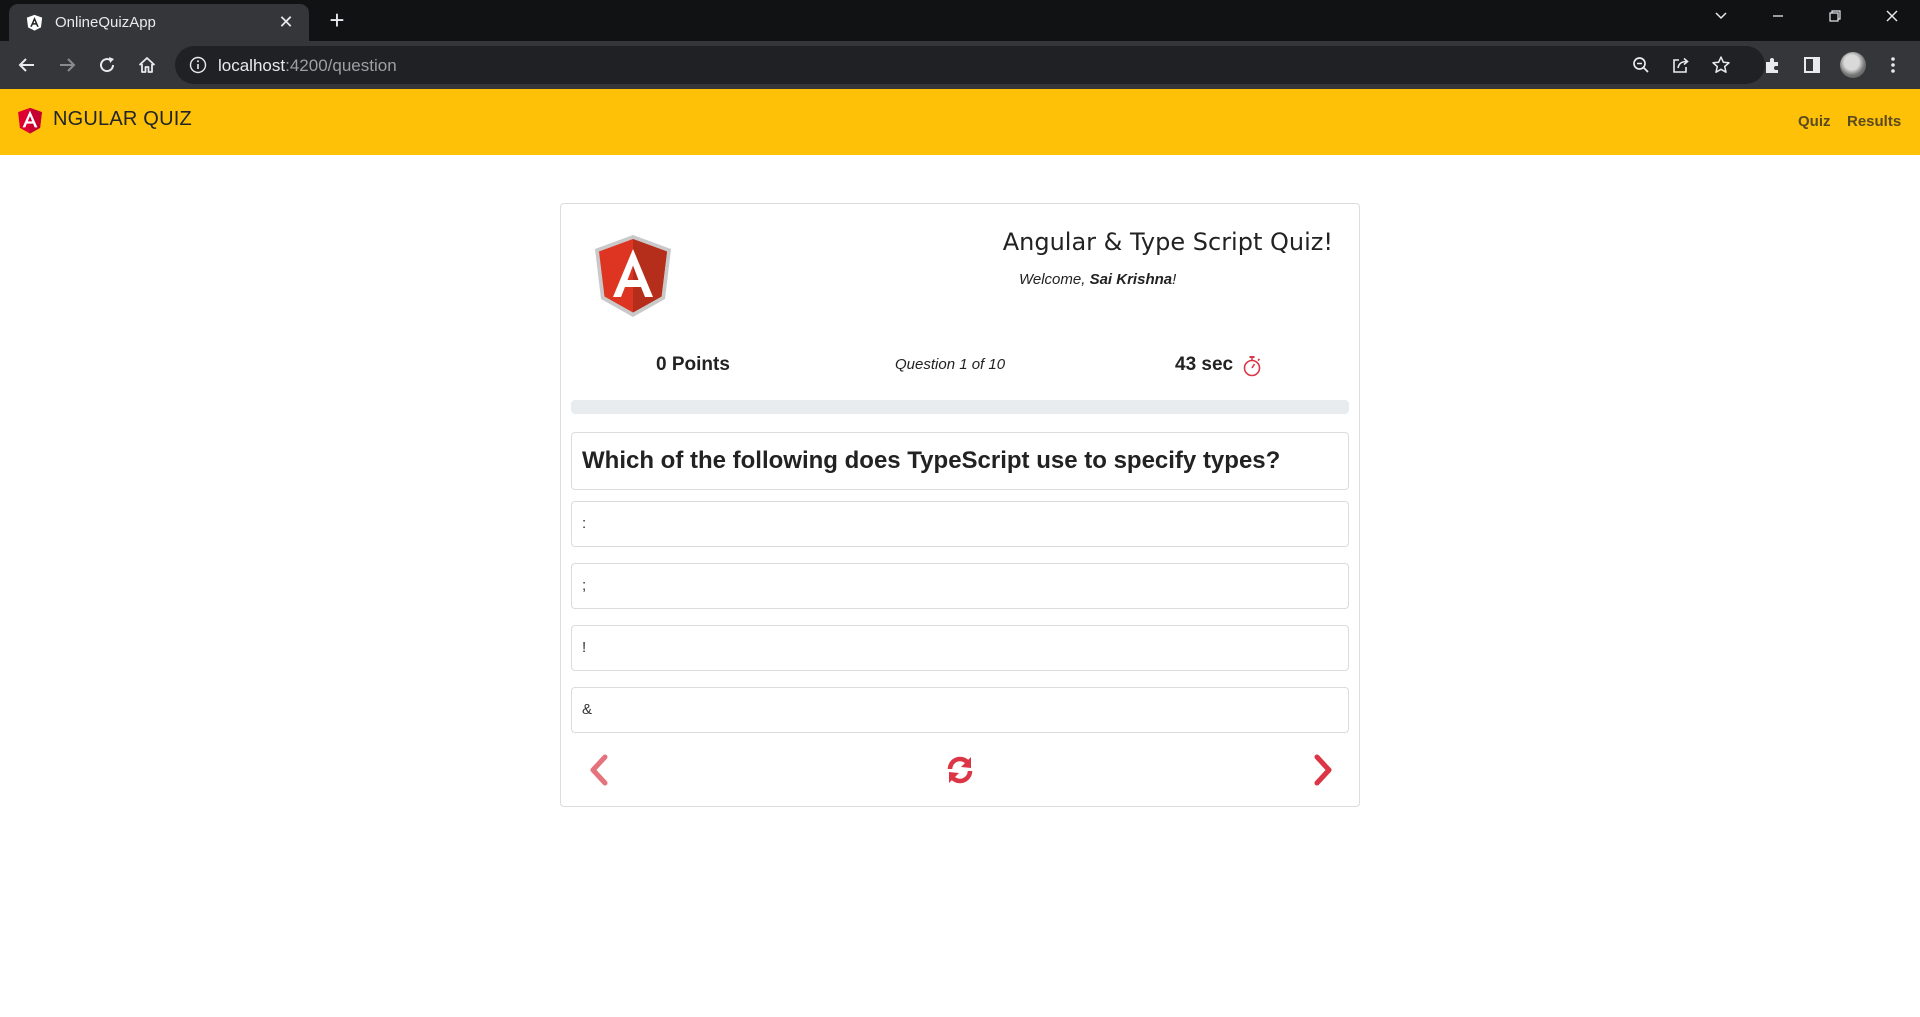 This screenshot has height=1017, width=1920. I want to click on restore-icon, so click(1834, 19).